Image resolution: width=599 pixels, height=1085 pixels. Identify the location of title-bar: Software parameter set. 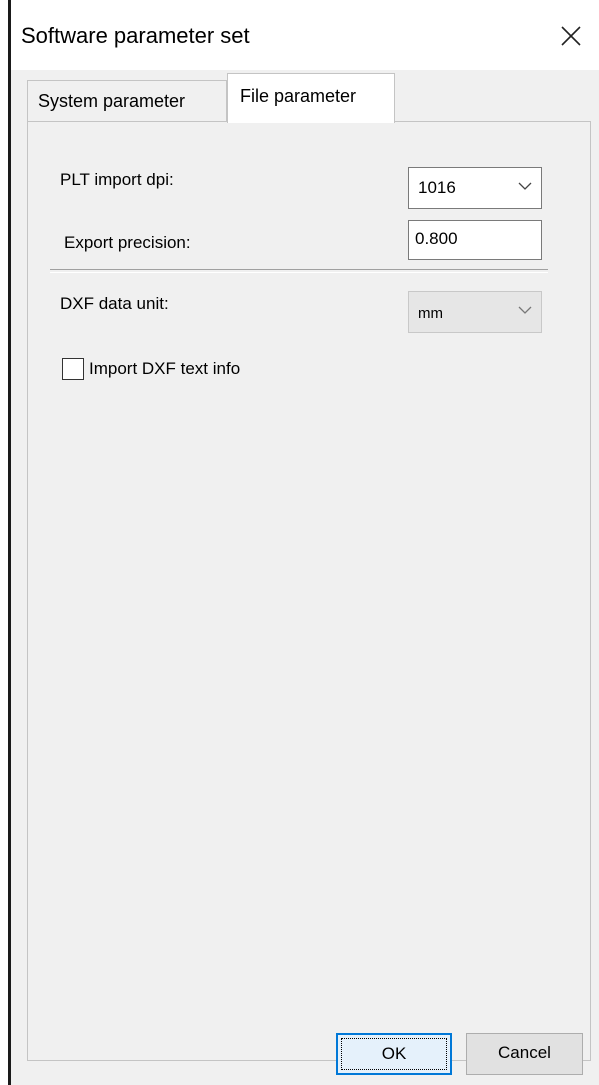
(305, 35).